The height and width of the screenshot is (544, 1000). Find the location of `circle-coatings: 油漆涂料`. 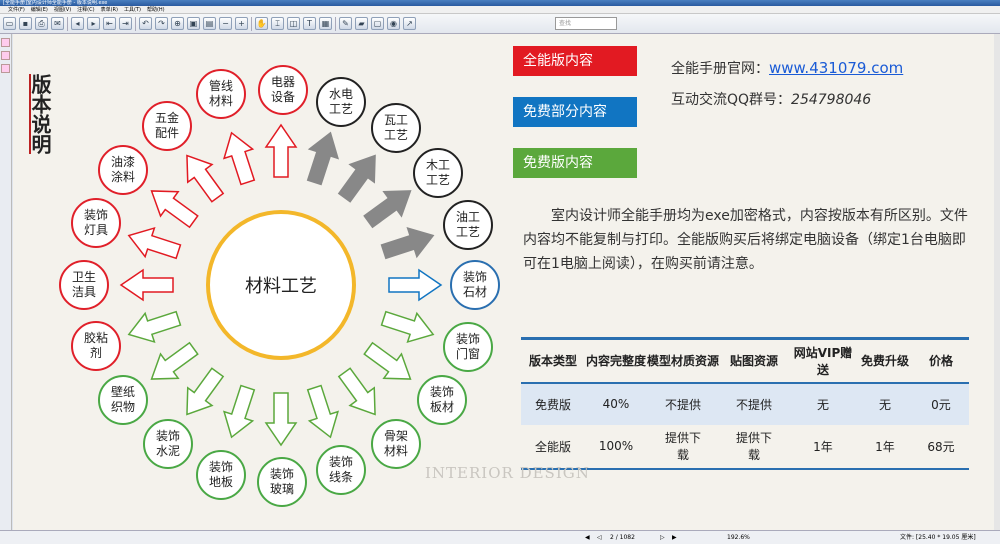

circle-coatings: 油漆涂料 is located at coordinates (123, 170).